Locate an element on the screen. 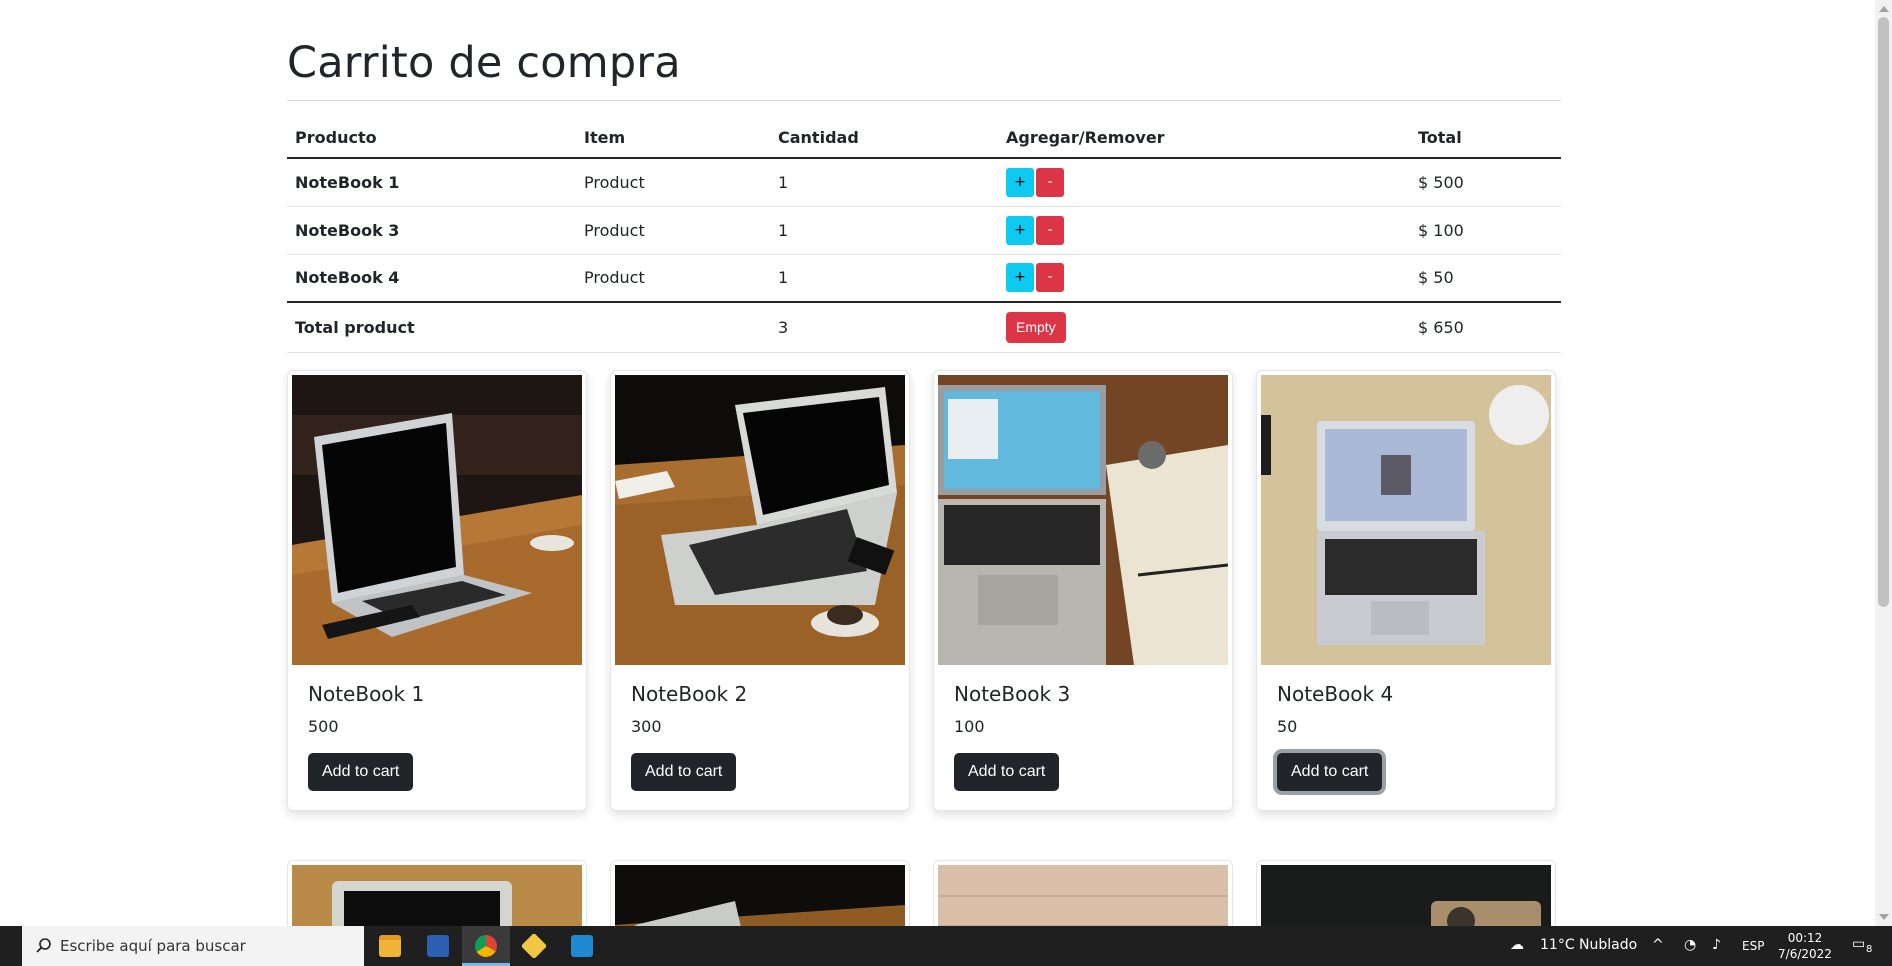 The height and width of the screenshot is (966, 1892). word-icon is located at coordinates (438, 946).